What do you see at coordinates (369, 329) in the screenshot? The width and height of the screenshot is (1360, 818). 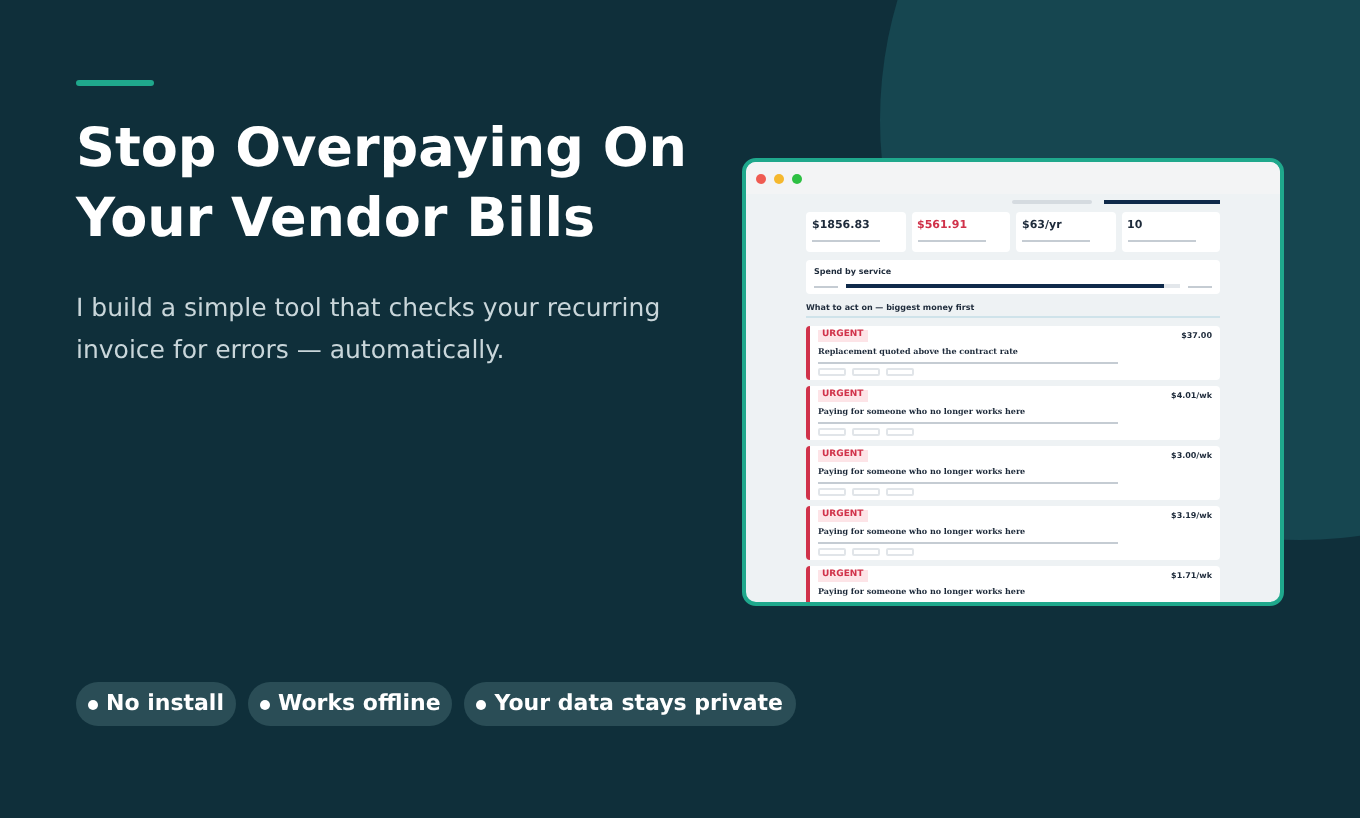 I see `subtitle: I build a simple tool that checks your recurring invoice for errors — automatically.` at bounding box center [369, 329].